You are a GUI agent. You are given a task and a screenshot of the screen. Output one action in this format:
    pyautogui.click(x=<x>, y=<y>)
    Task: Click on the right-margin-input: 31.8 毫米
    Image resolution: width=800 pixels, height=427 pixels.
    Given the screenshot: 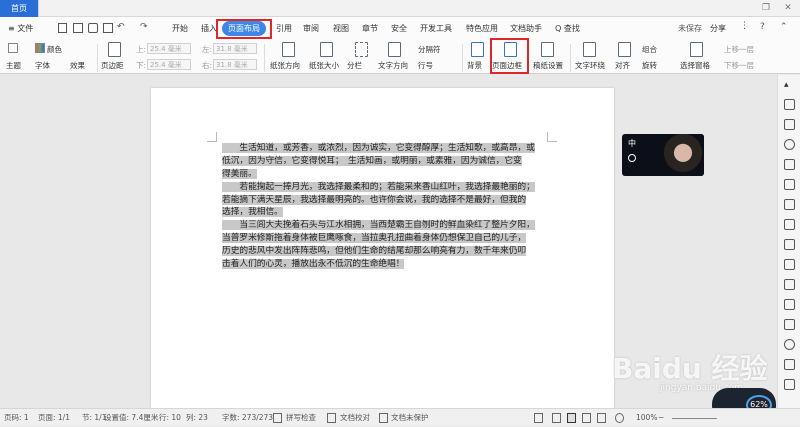 What is the action you would take?
    pyautogui.click(x=235, y=64)
    